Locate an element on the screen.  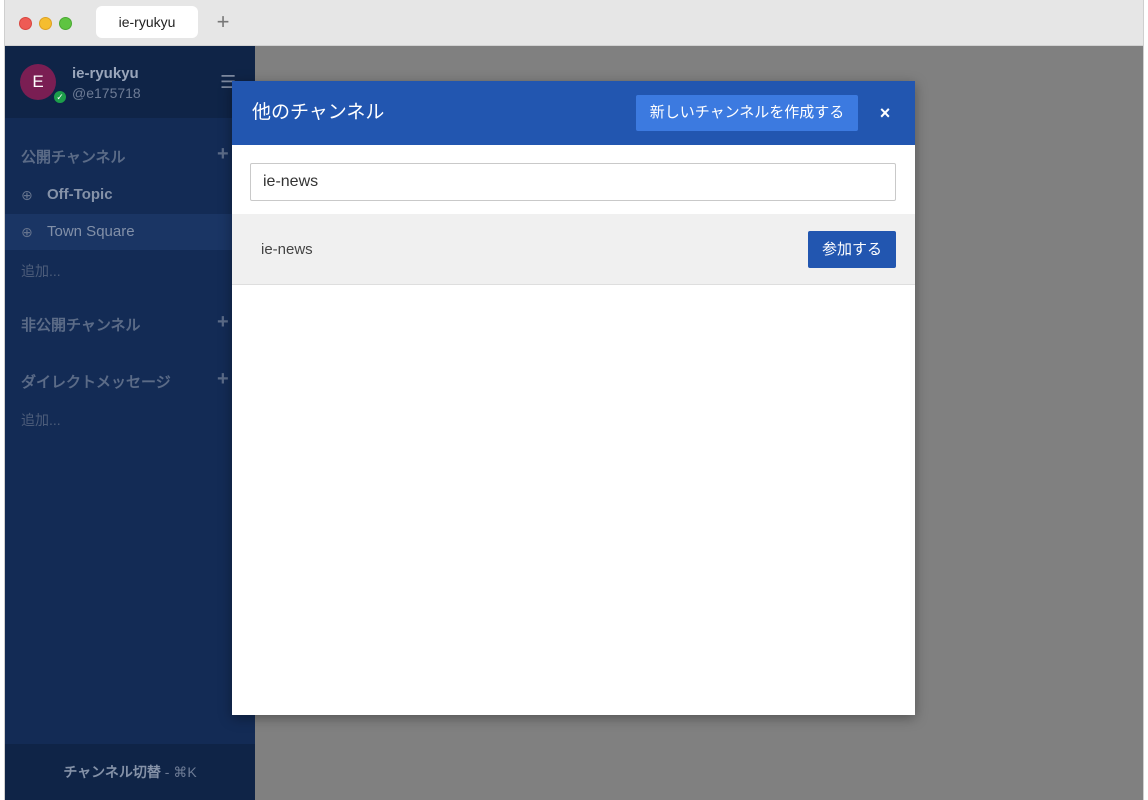
channel-switcher: チャンネル切替 - ⌘K is located at coordinates (130, 772).